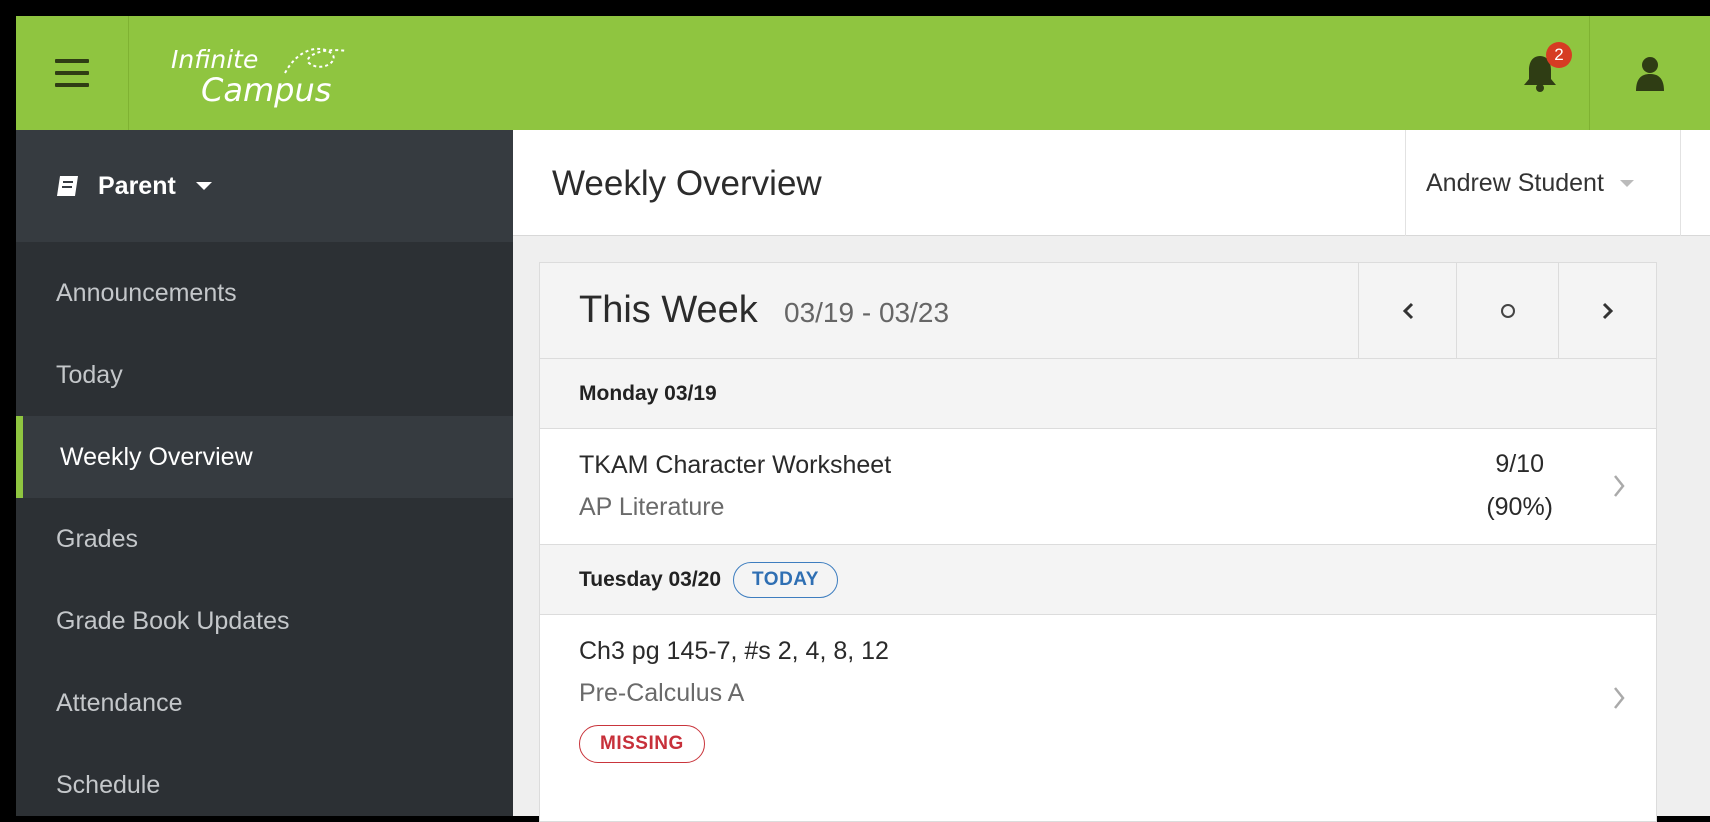  I want to click on assignment-score: 9/10 (90%), so click(1519, 486).